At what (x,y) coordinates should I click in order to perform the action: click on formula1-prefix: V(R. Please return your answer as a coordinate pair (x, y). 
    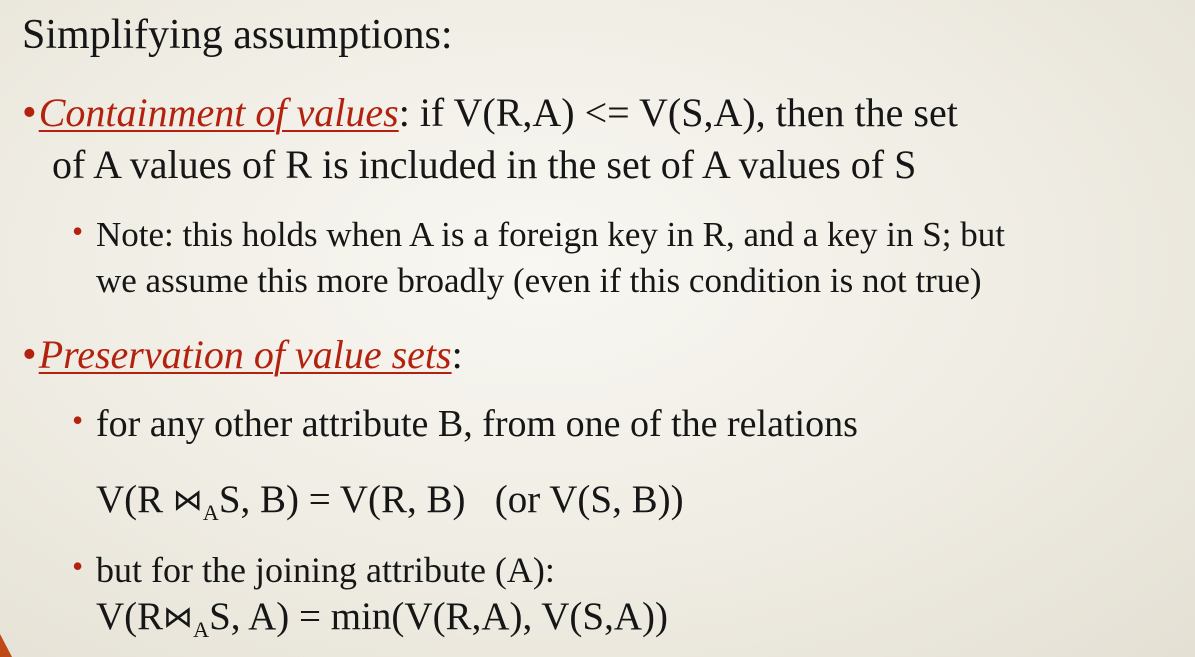
    Looking at the image, I should click on (134, 499).